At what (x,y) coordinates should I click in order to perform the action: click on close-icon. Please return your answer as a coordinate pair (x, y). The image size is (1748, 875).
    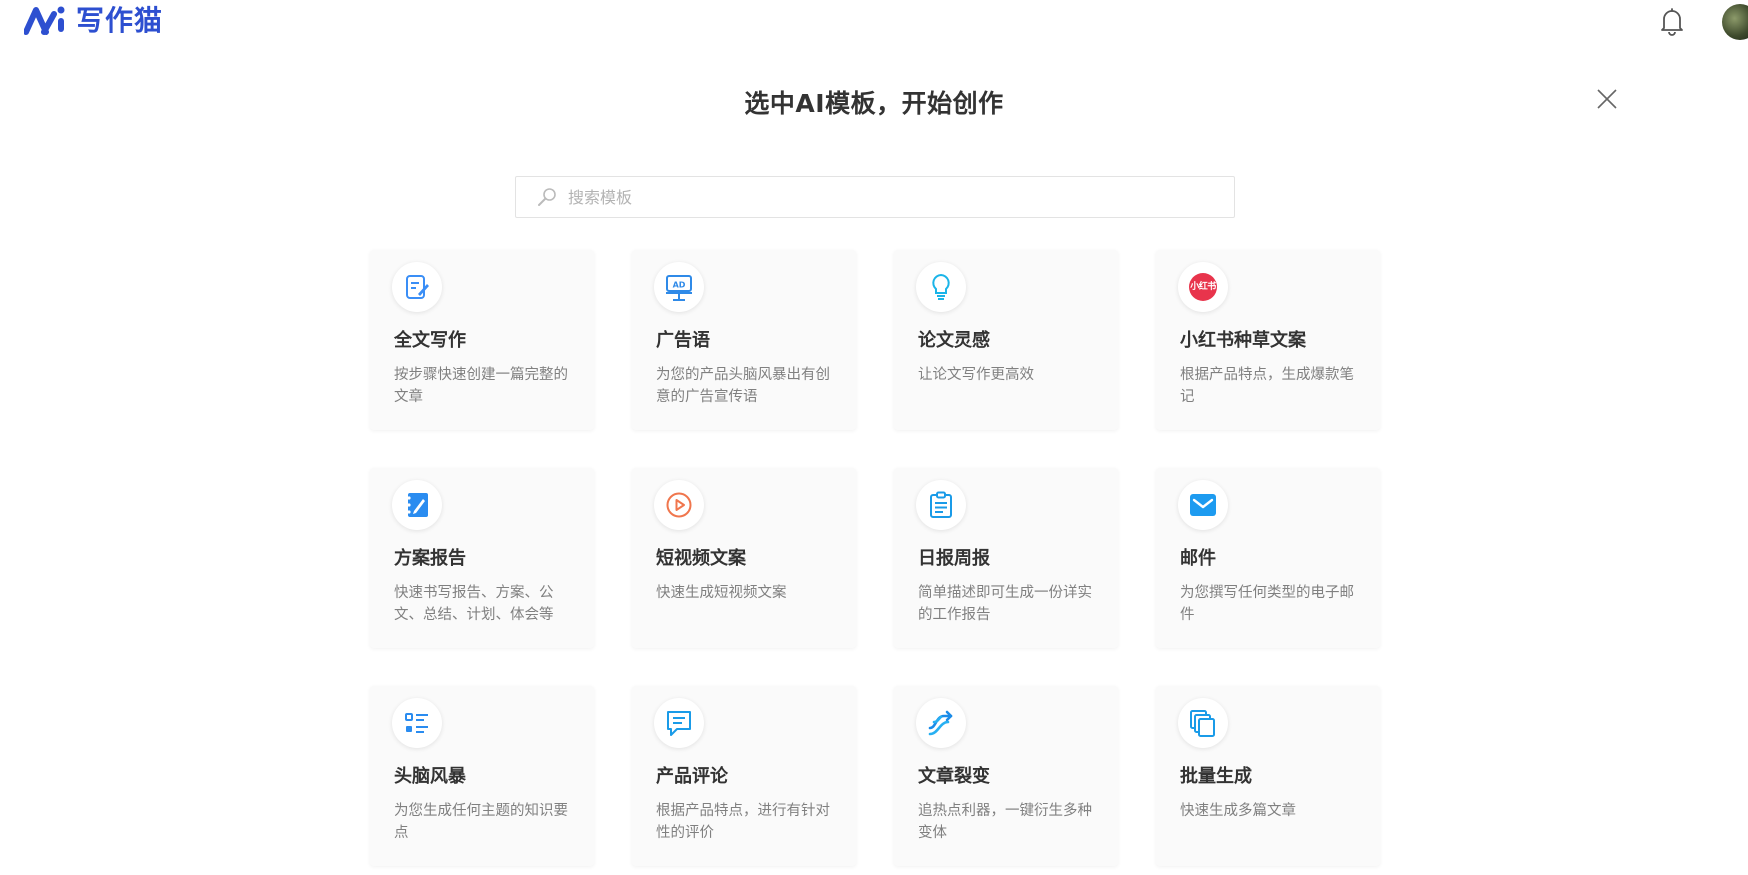
    Looking at the image, I should click on (1607, 99).